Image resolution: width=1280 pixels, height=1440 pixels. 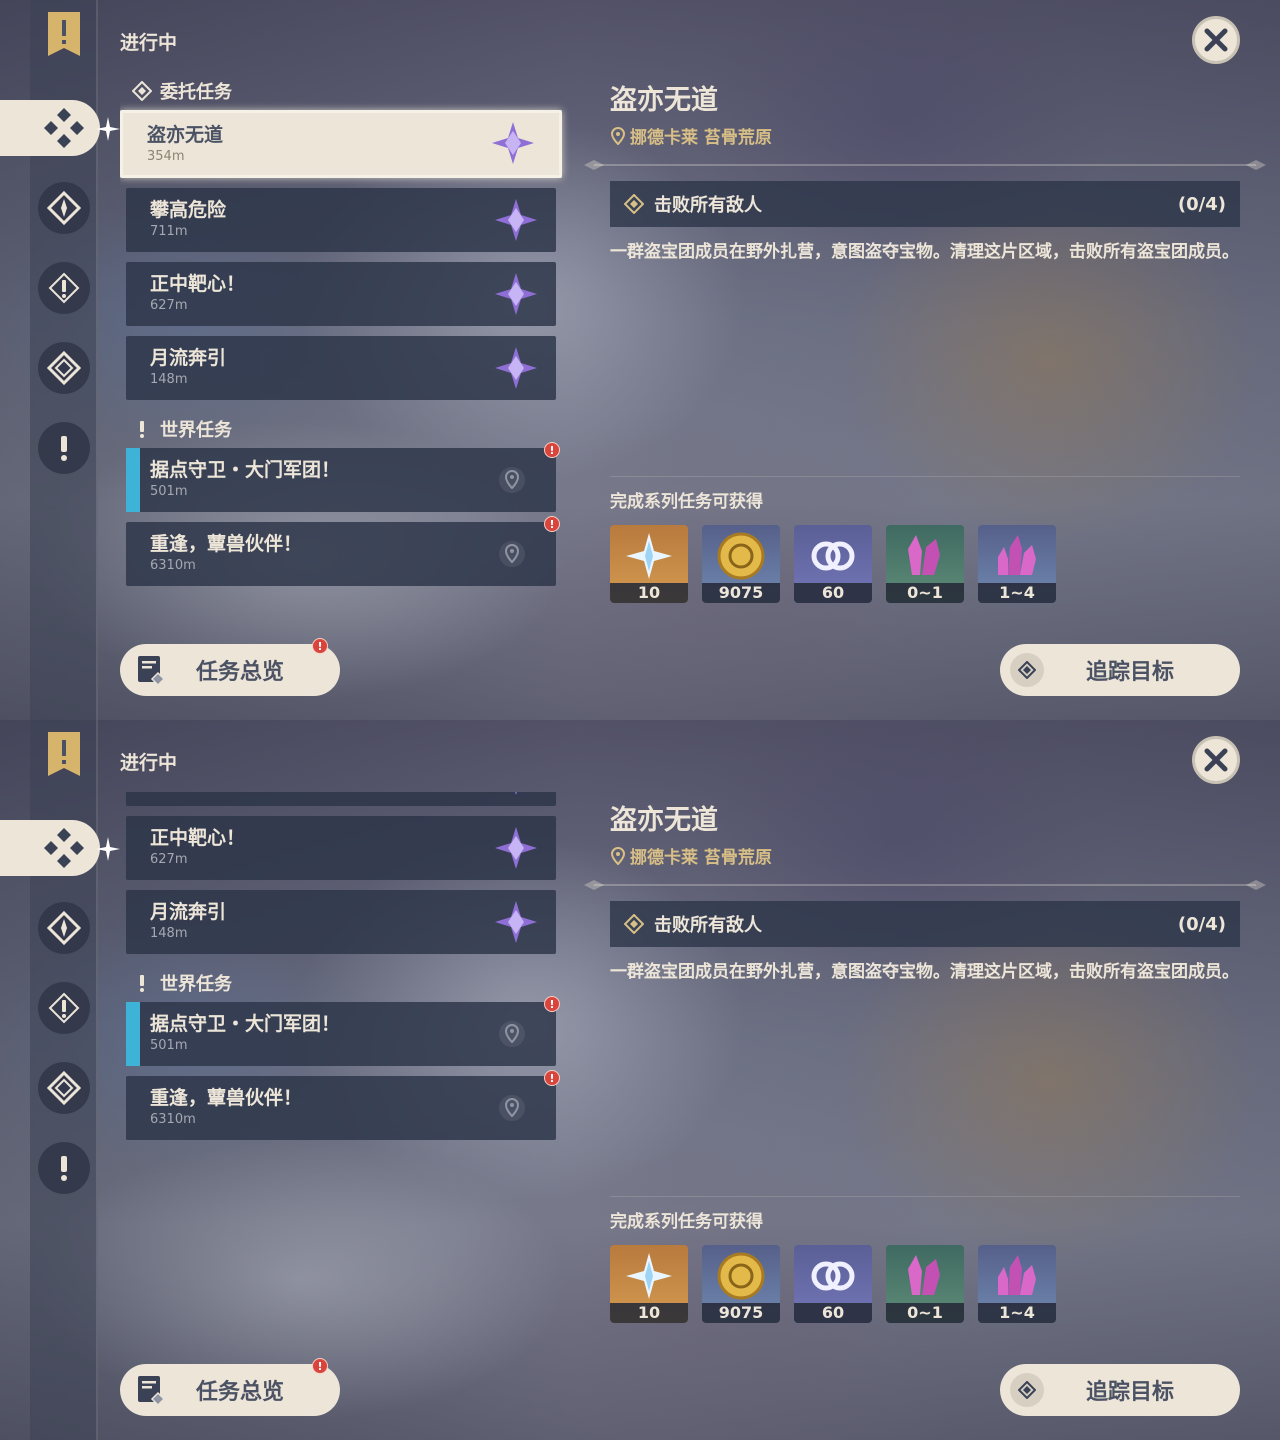 What do you see at coordinates (1201, 204) in the screenshot?
I see `objective-progress: (0/4)` at bounding box center [1201, 204].